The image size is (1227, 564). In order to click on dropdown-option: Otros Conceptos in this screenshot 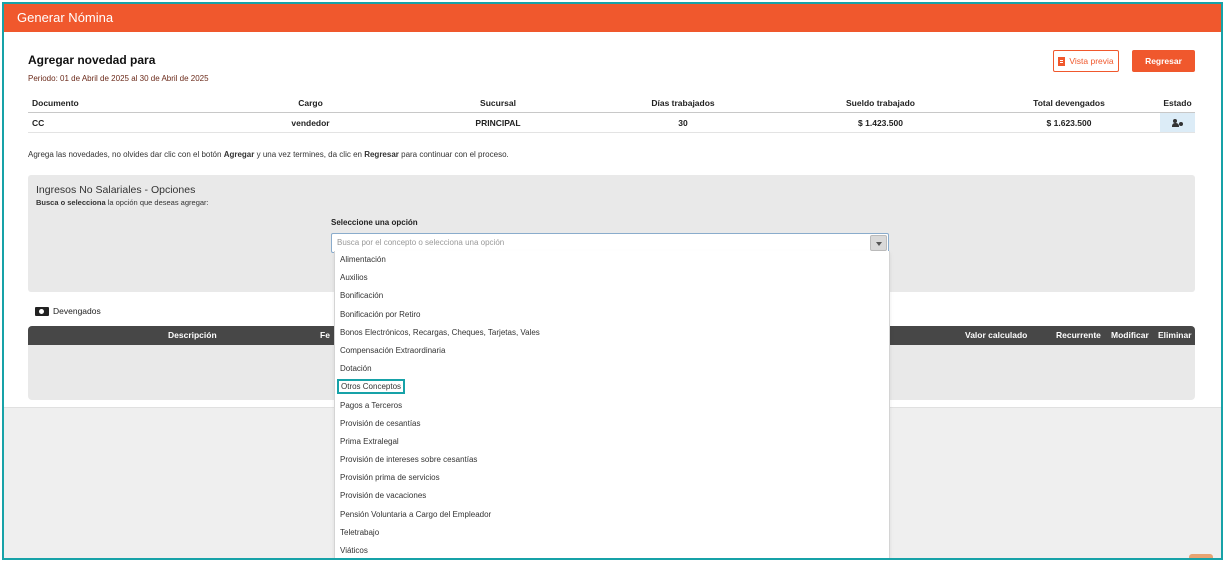, I will do `click(612, 387)`.